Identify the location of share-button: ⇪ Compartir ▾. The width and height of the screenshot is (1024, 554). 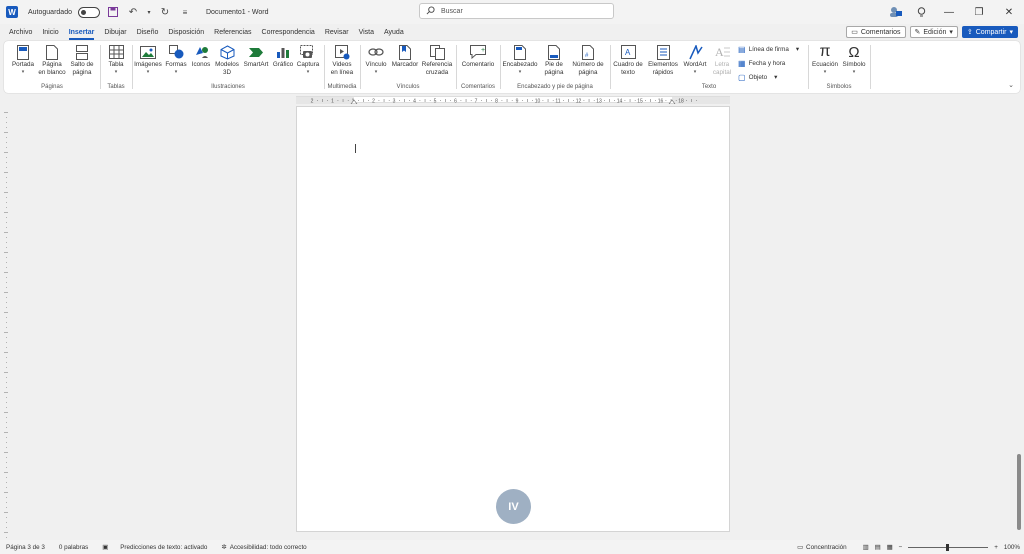
(989, 32).